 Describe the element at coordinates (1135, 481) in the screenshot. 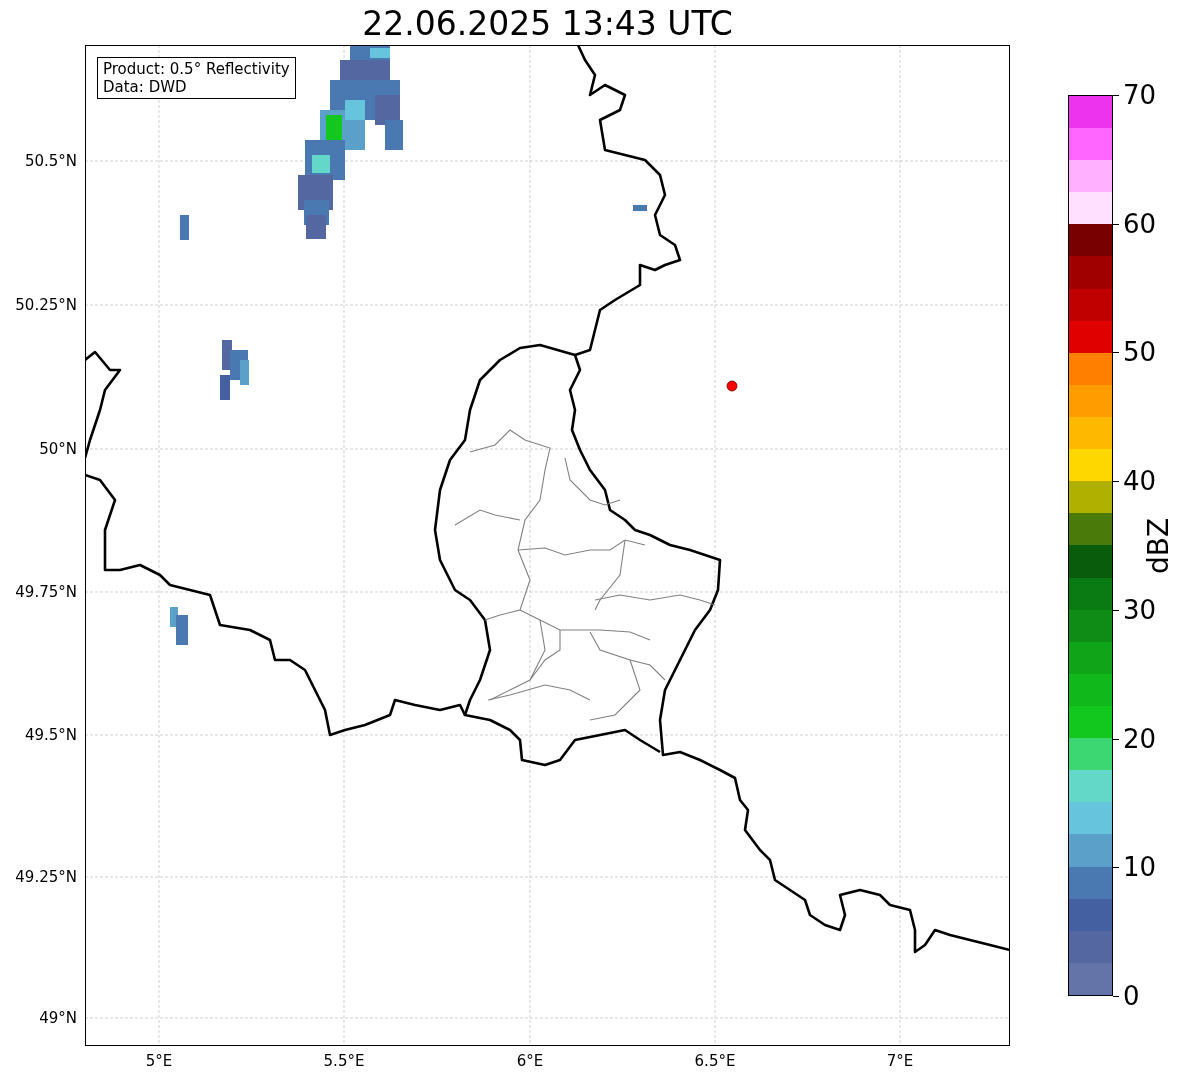

I see `colorbar-tick-label: 40` at that location.